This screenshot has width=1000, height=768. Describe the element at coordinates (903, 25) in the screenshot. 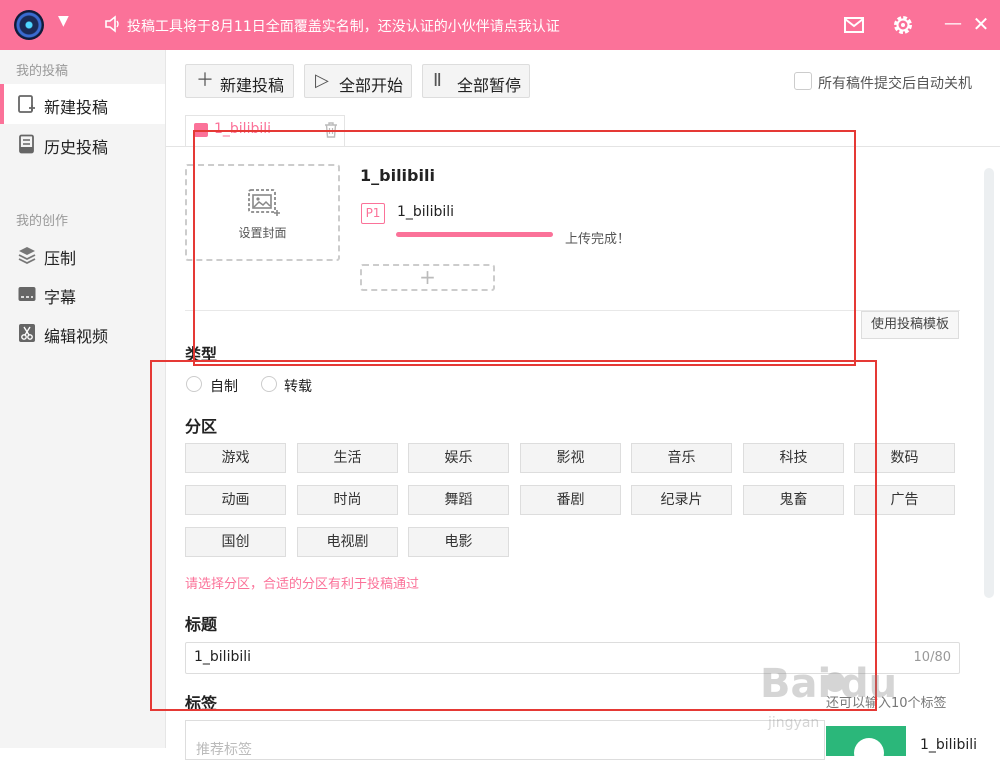

I see `gear-icon` at that location.